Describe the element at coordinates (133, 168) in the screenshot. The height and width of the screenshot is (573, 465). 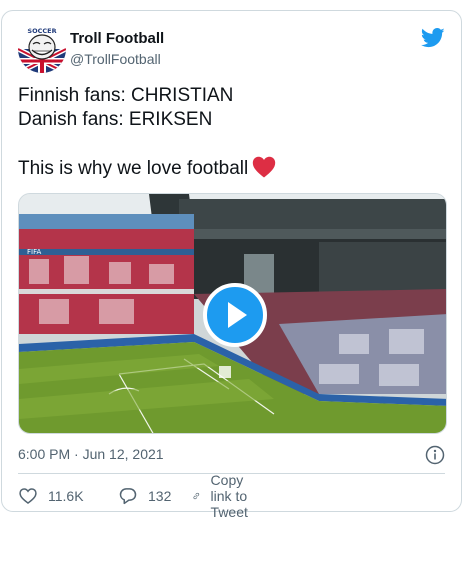
I see `tweet-line-3: This is why we love football` at that location.